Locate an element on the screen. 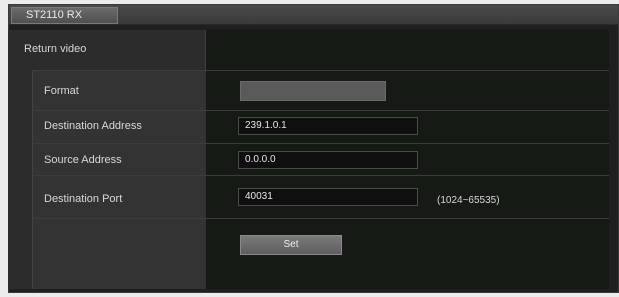 The image size is (619, 297). source-address-input: 0.0.0.0 is located at coordinates (328, 160).